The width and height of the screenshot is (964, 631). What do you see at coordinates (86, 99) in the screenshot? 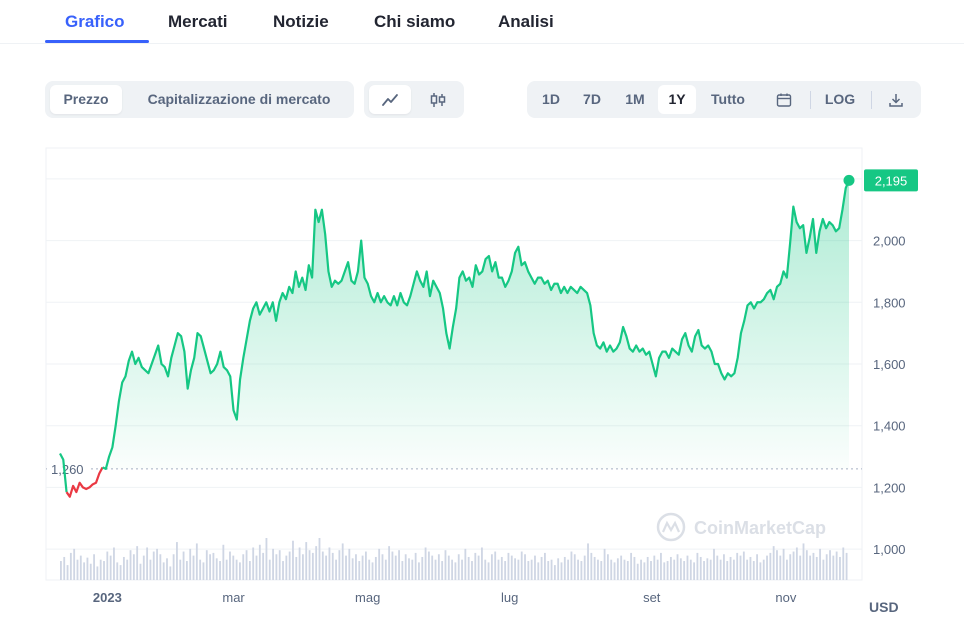
I see `metric-price-button: Prezzo` at bounding box center [86, 99].